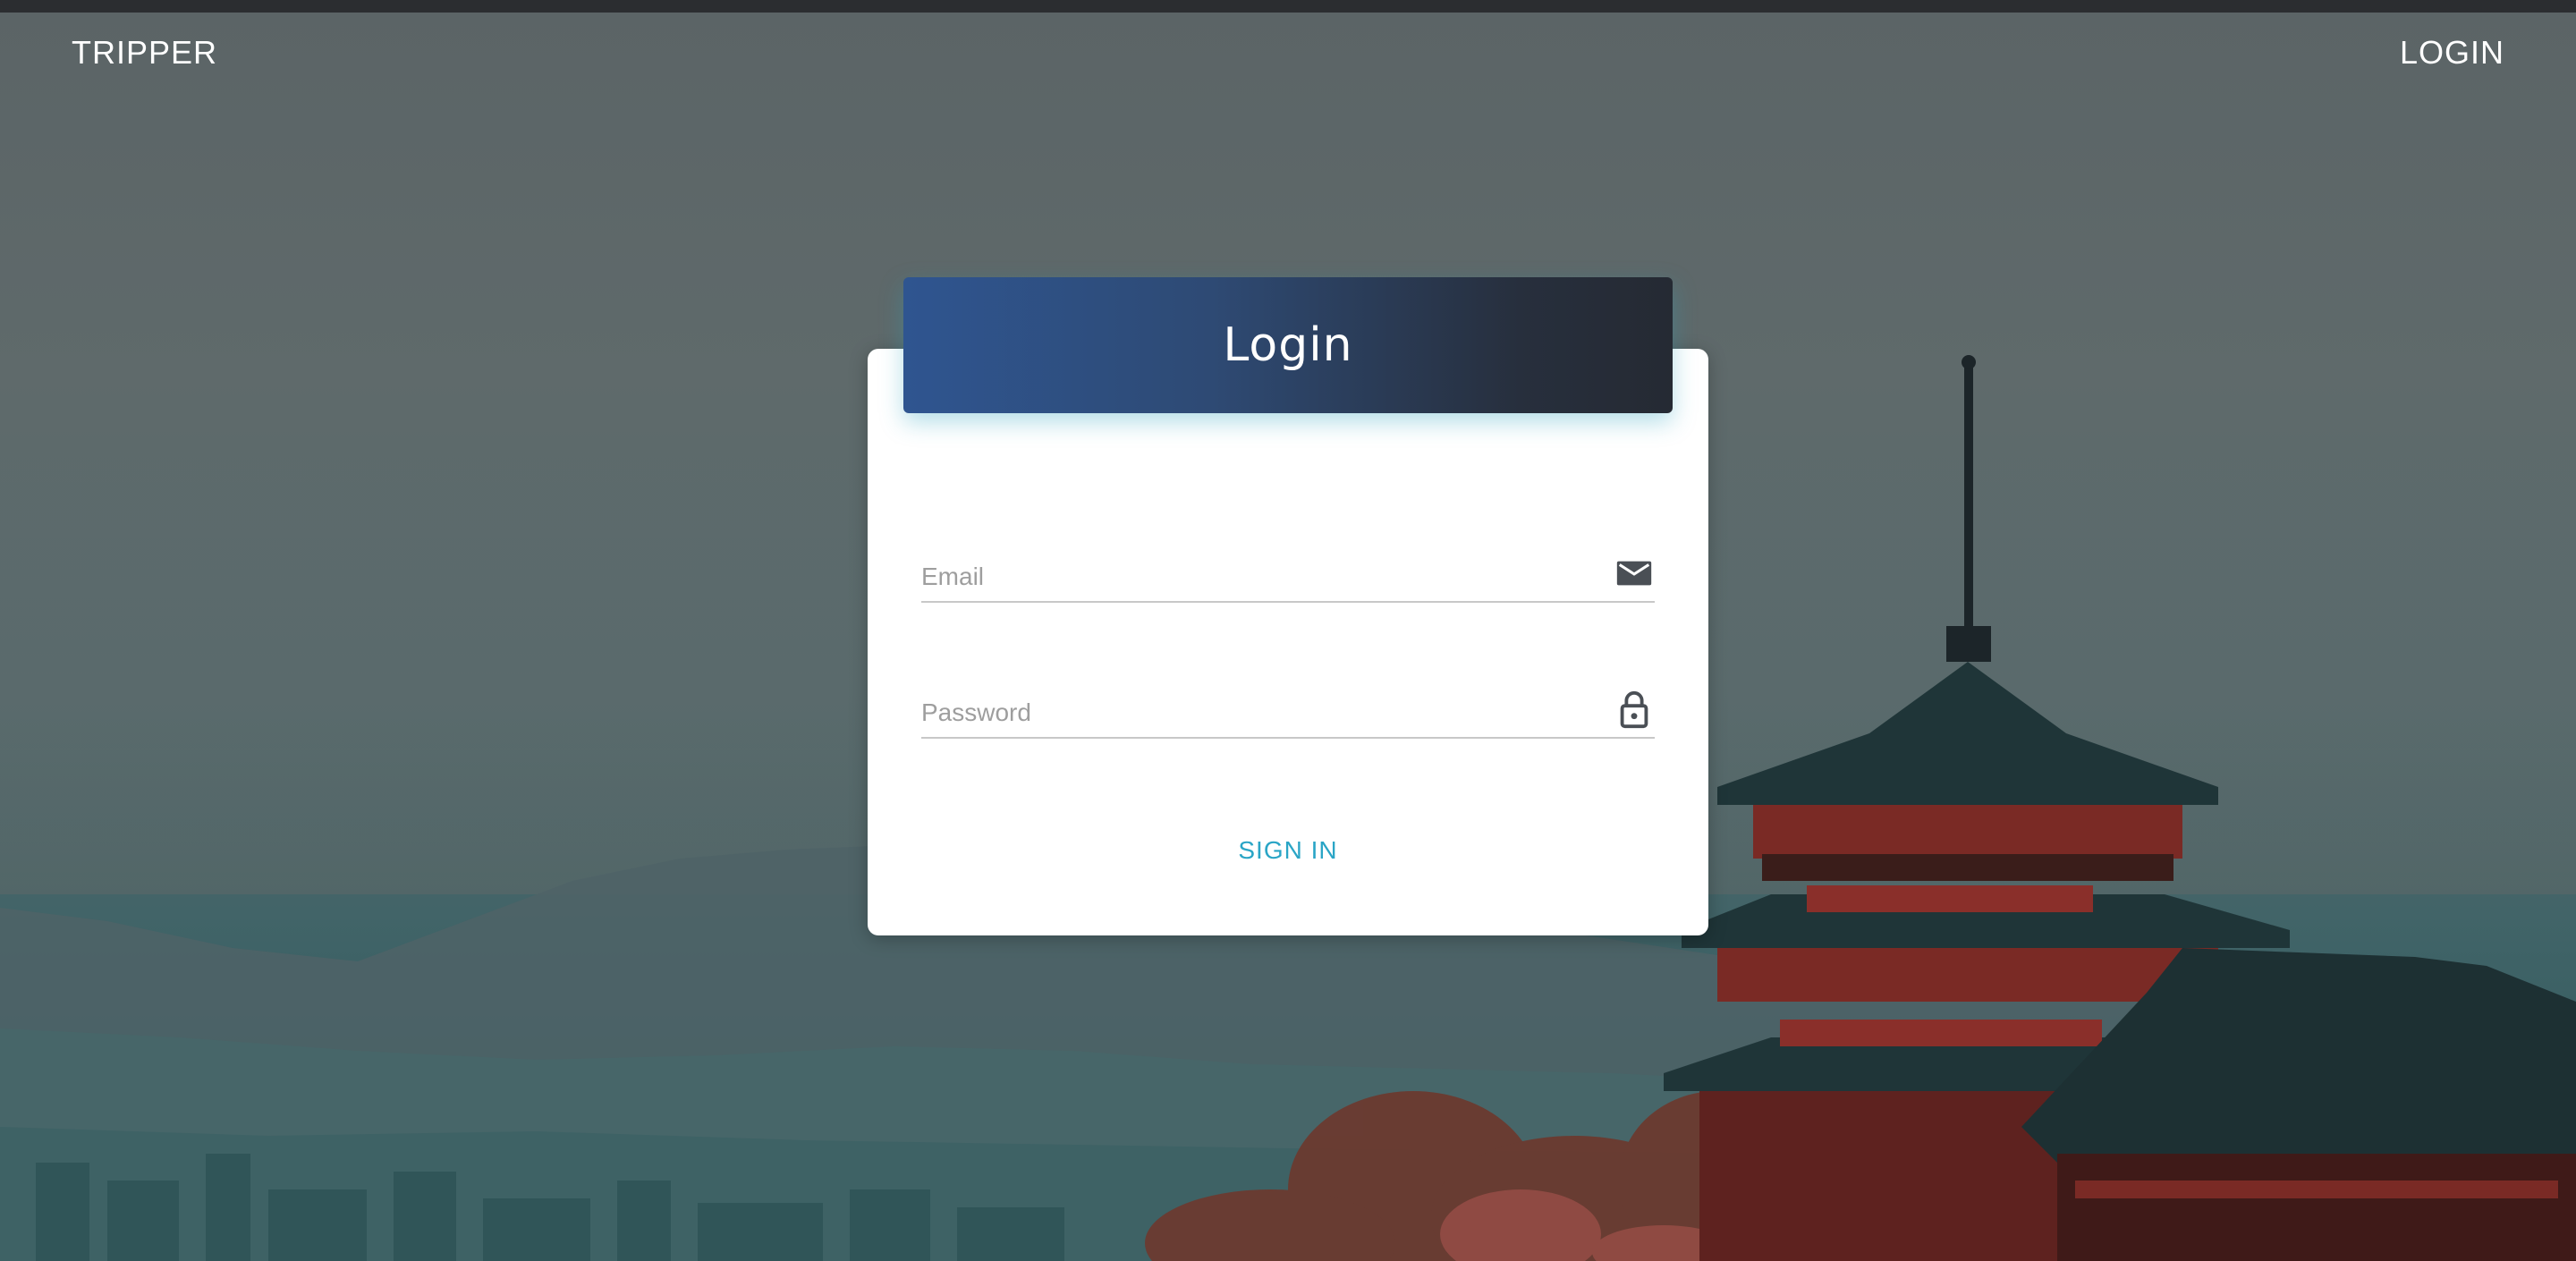 The width and height of the screenshot is (2576, 1261). Describe the element at coordinates (1634, 709) in the screenshot. I see `lock-icon` at that location.